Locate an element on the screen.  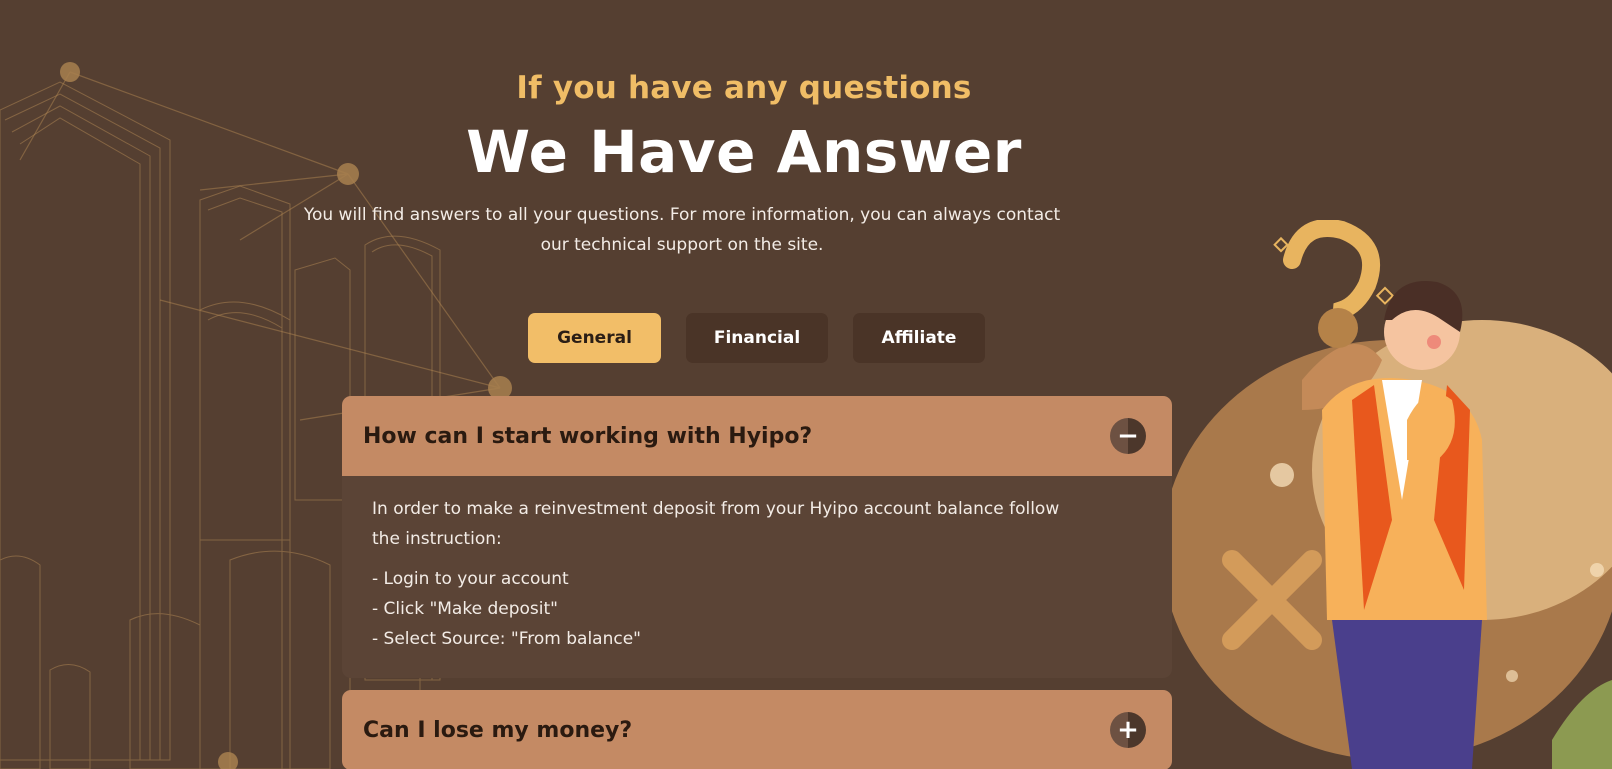
section-subtitle: If you have any questions is located at coordinates (744, 88).